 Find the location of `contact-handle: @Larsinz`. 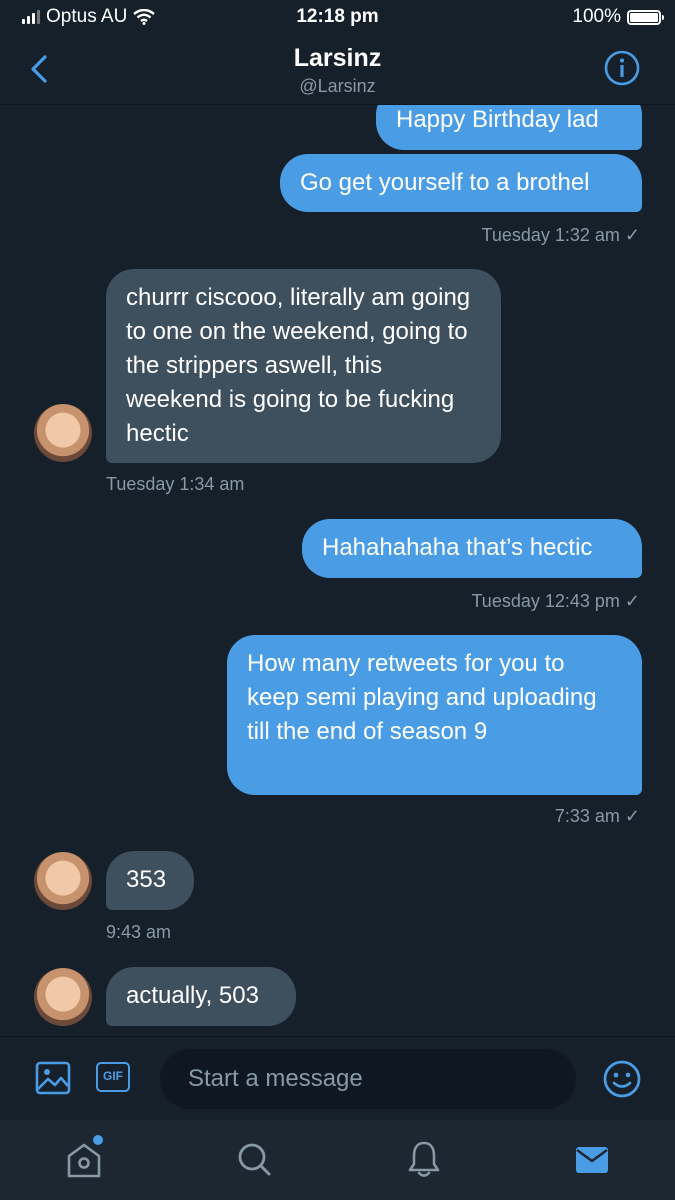

contact-handle: @Larsinz is located at coordinates (337, 86).